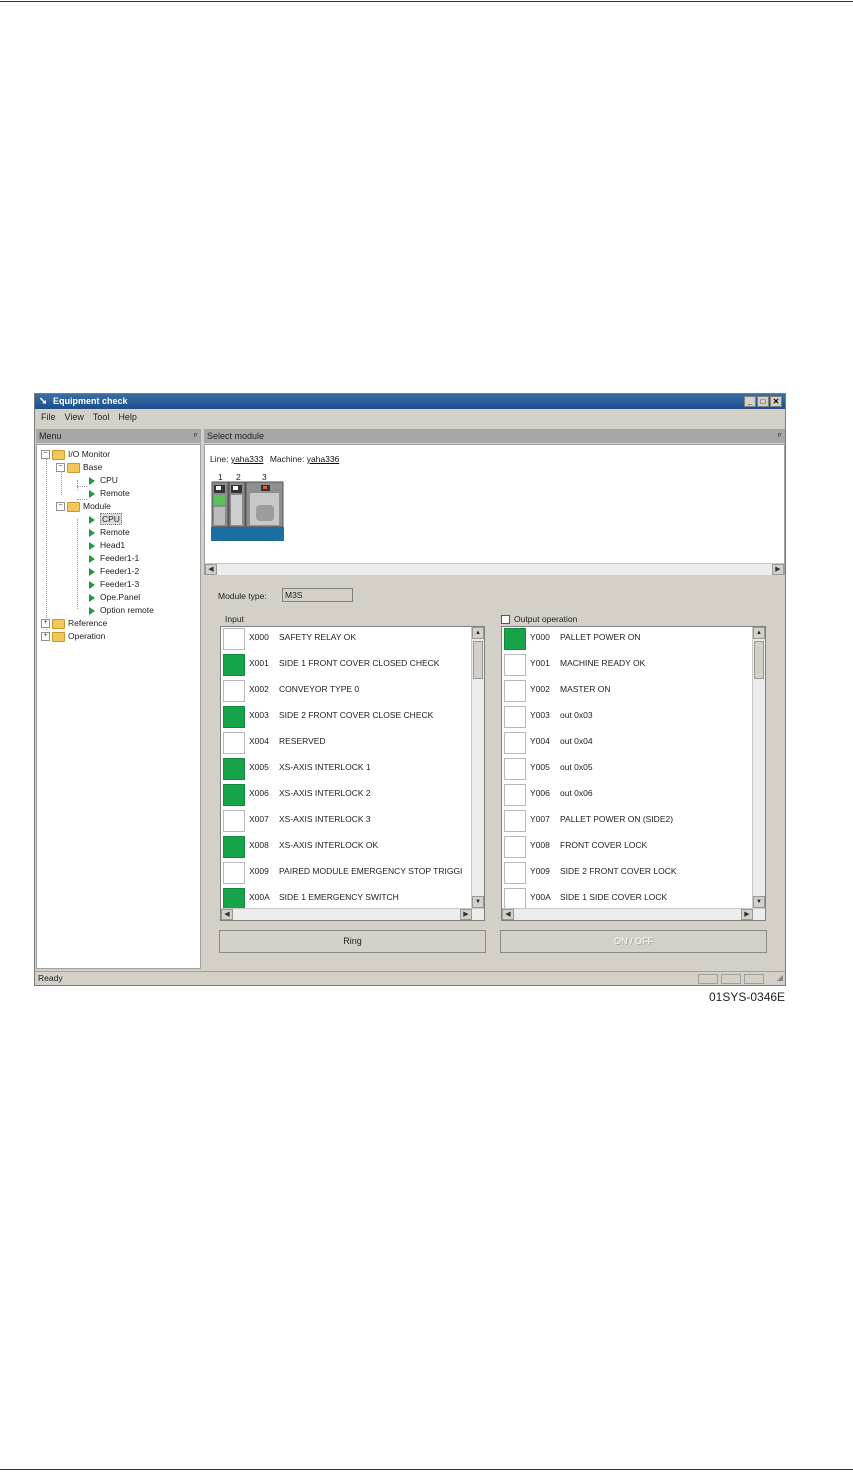 The image size is (853, 1473). Describe the element at coordinates (73, 636) in the screenshot. I see `tree-operation: + Operation` at that location.